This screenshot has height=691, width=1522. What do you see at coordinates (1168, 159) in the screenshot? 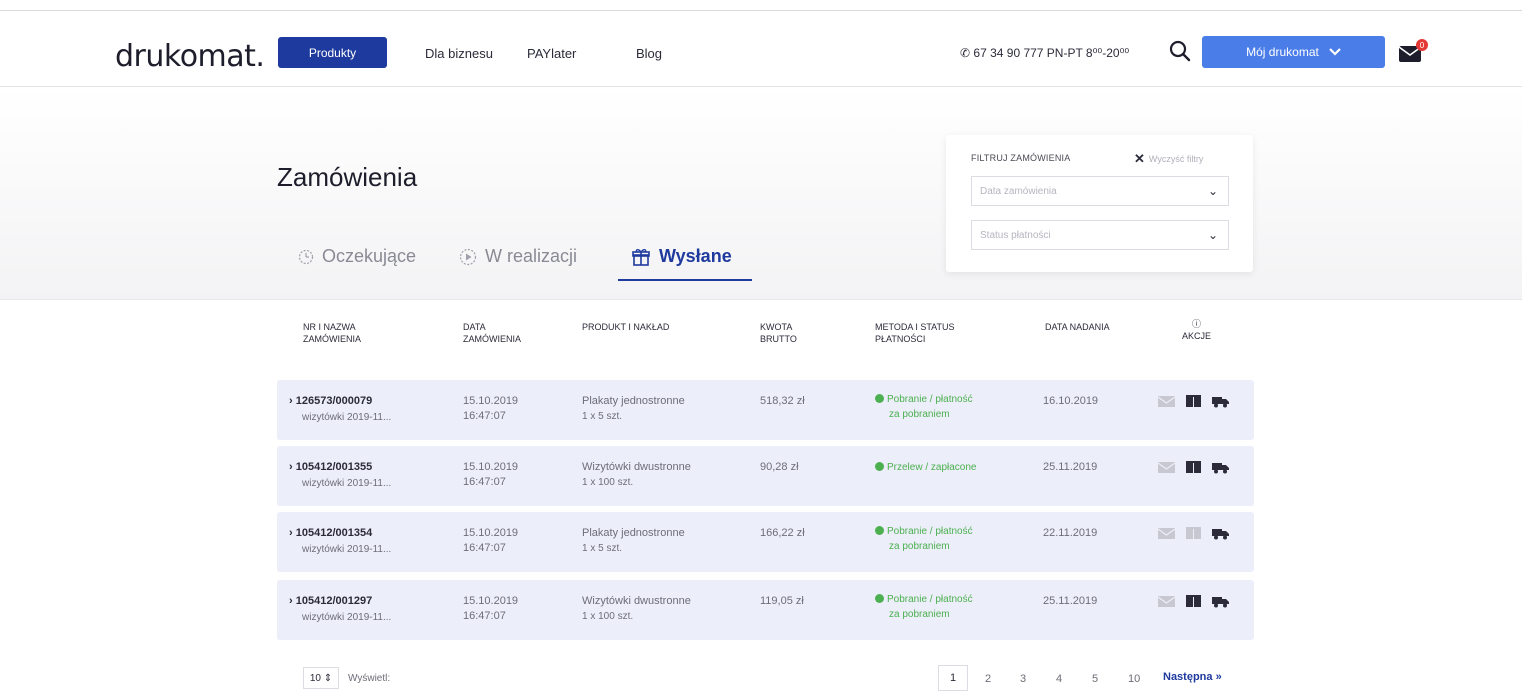
I see `clear-filters-button: ✕ Wyczyść filtry` at bounding box center [1168, 159].